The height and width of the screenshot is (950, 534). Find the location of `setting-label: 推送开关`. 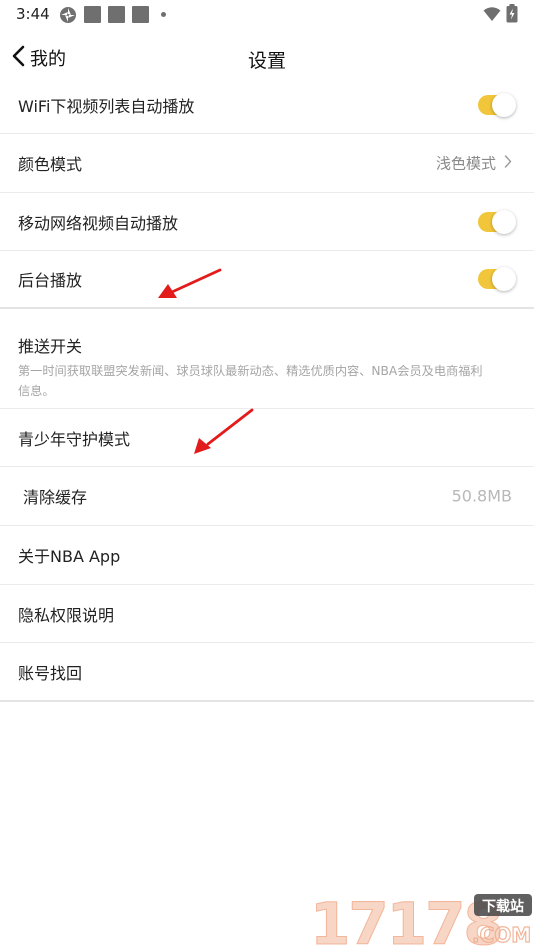

setting-label: 推送开关 is located at coordinates (50, 346).